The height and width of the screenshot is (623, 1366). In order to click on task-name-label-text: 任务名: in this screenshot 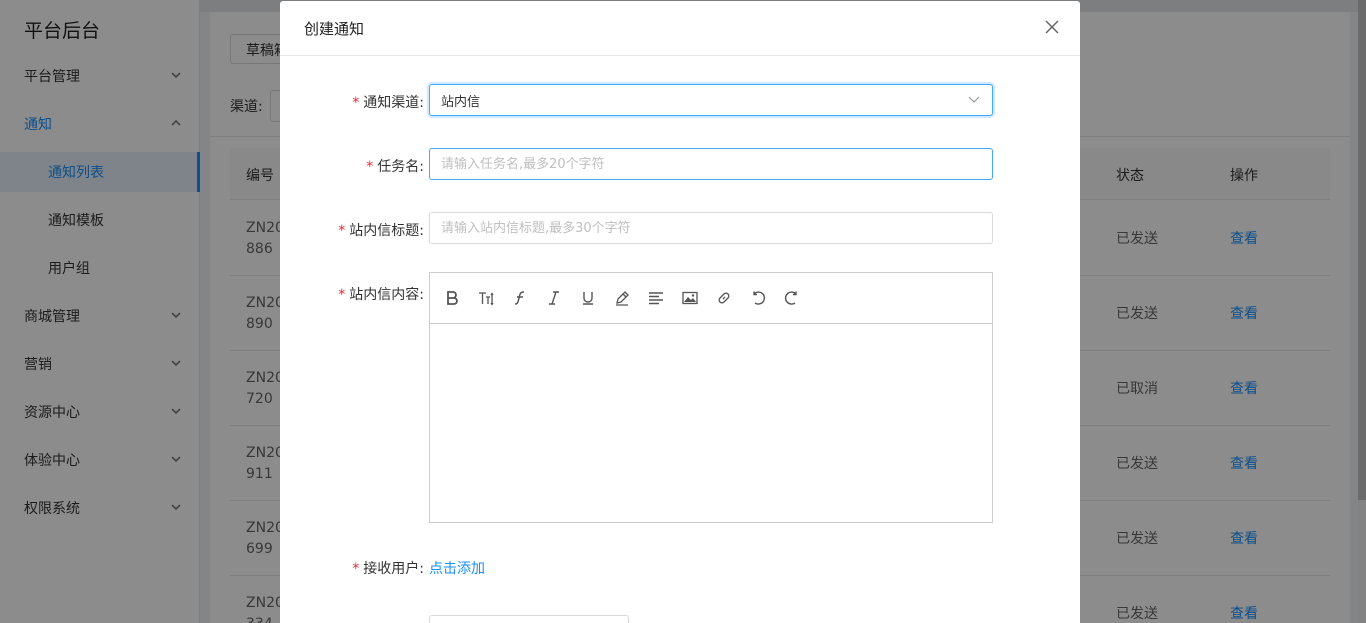, I will do `click(400, 167)`.